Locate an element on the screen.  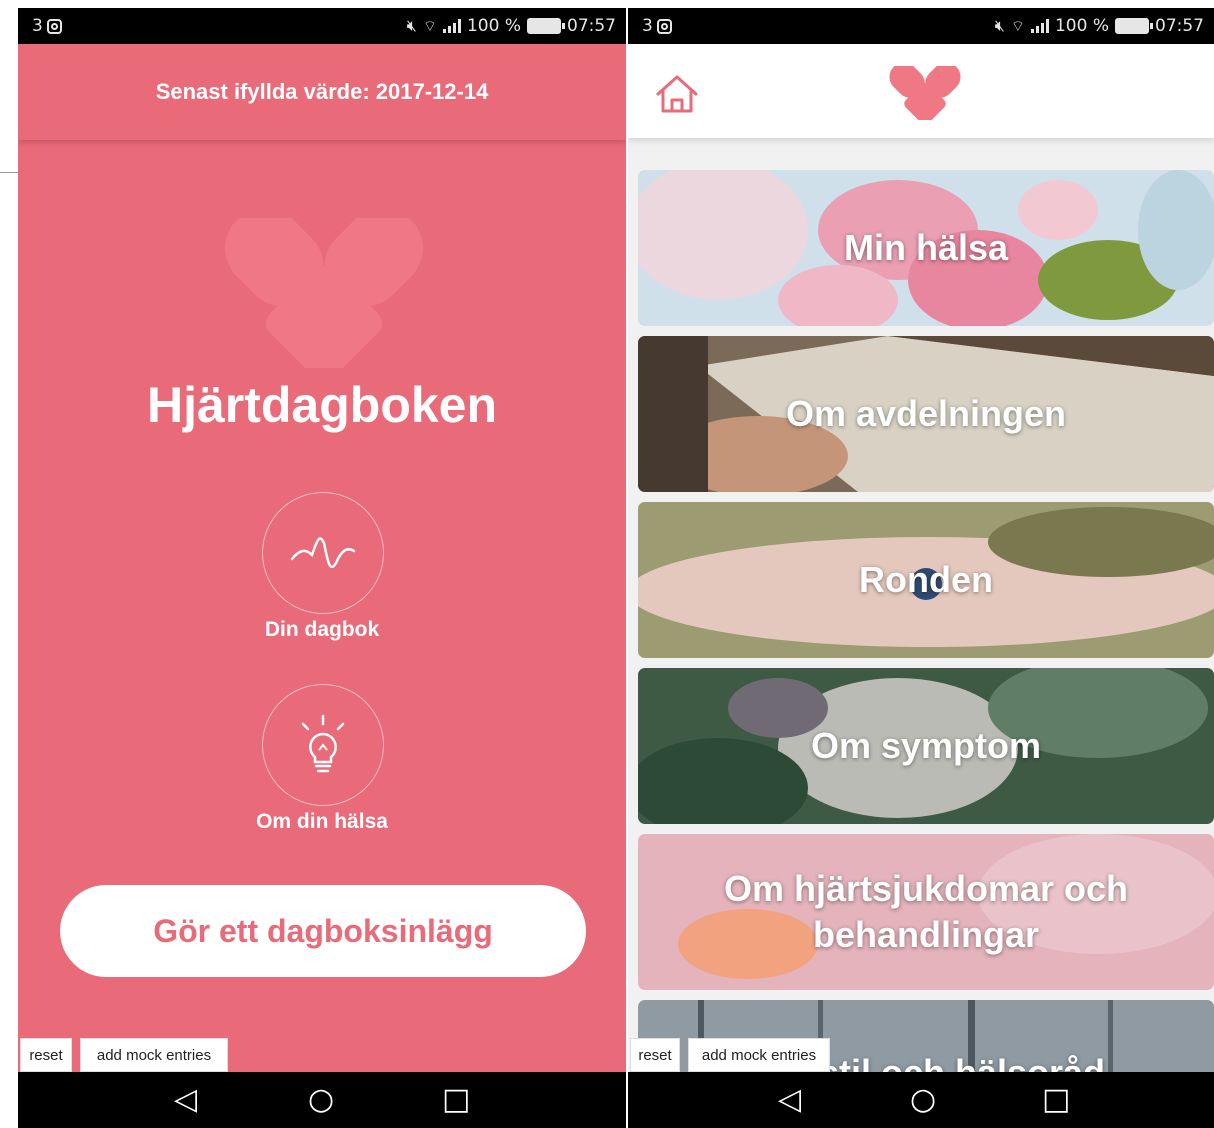
edge-line is located at coordinates (9, 172).